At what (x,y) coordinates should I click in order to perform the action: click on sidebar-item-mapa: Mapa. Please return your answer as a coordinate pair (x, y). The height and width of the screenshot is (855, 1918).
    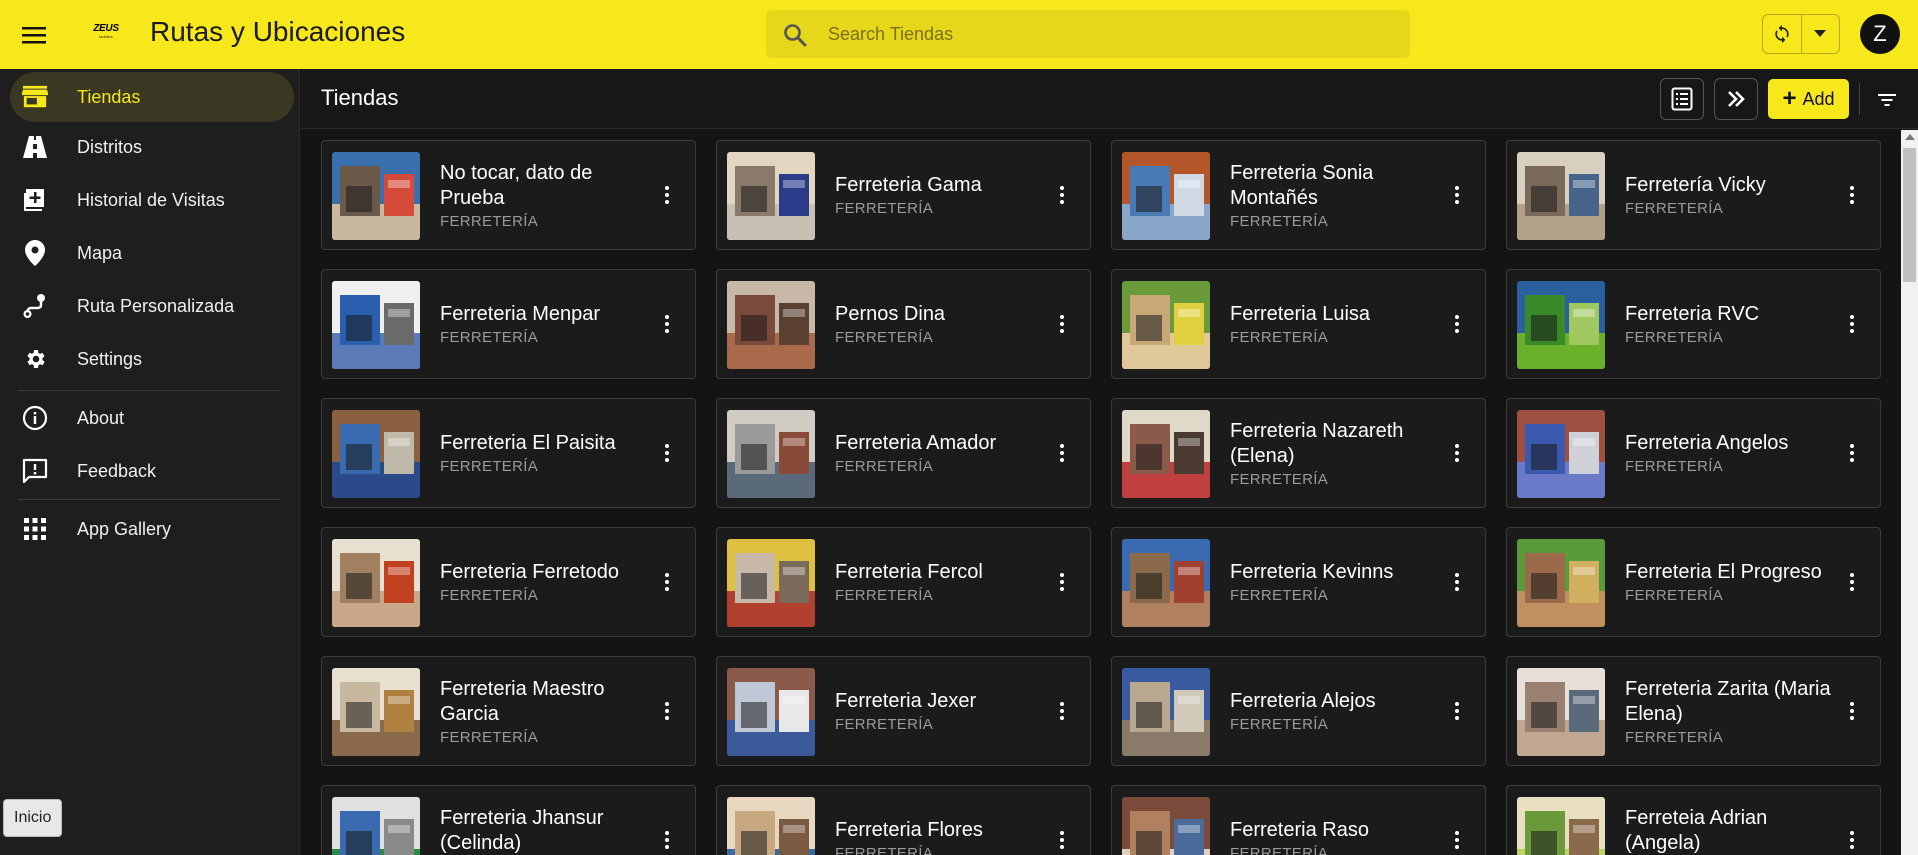
    Looking at the image, I should click on (152, 253).